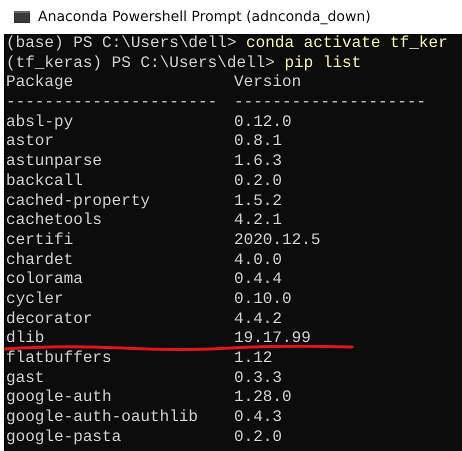 Image resolution: width=462 pixels, height=451 pixels. I want to click on package-name: decorator, so click(50, 320).